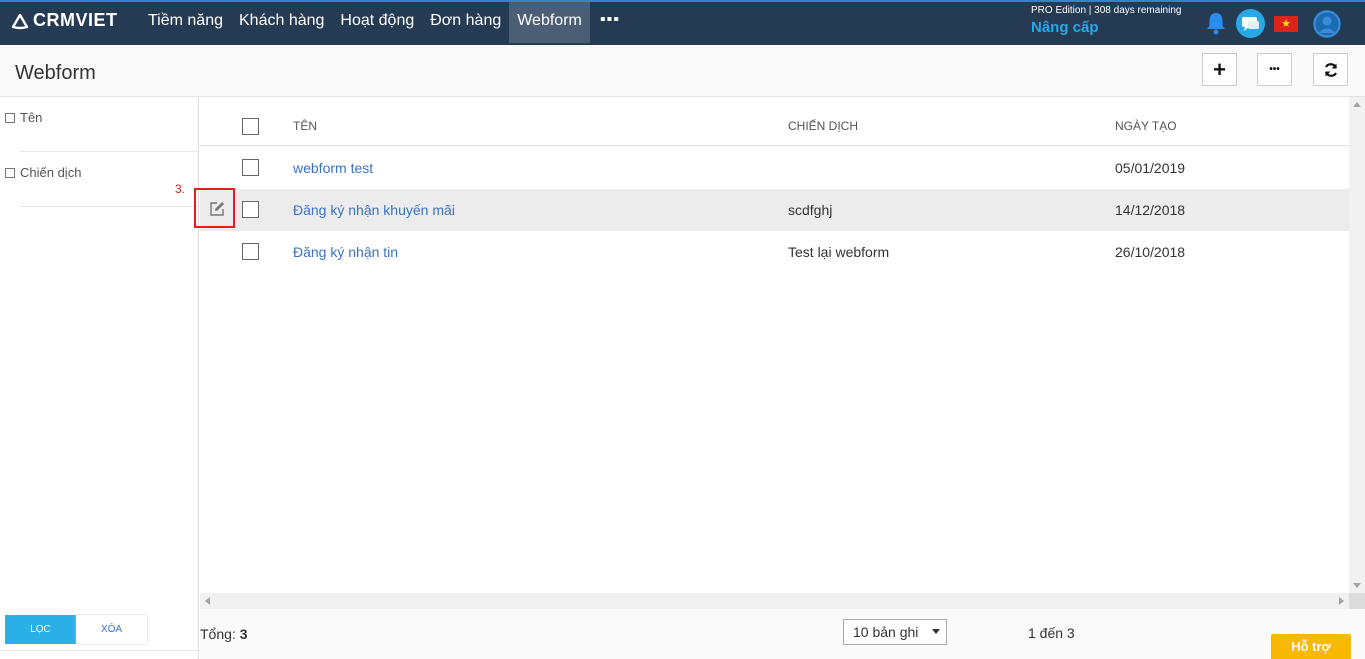  Describe the element at coordinates (207, 601) in the screenshot. I see `scroll-left-arrow-icon` at that location.